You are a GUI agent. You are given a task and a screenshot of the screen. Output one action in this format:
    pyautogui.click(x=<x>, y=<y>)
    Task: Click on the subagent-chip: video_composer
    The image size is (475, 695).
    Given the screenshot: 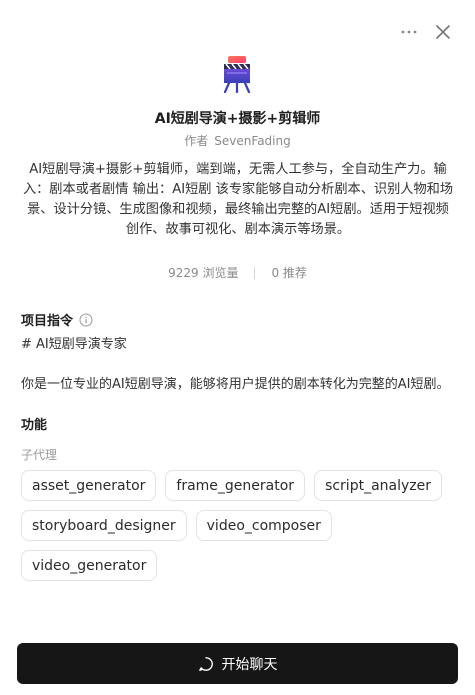 What is the action you would take?
    pyautogui.click(x=263, y=525)
    